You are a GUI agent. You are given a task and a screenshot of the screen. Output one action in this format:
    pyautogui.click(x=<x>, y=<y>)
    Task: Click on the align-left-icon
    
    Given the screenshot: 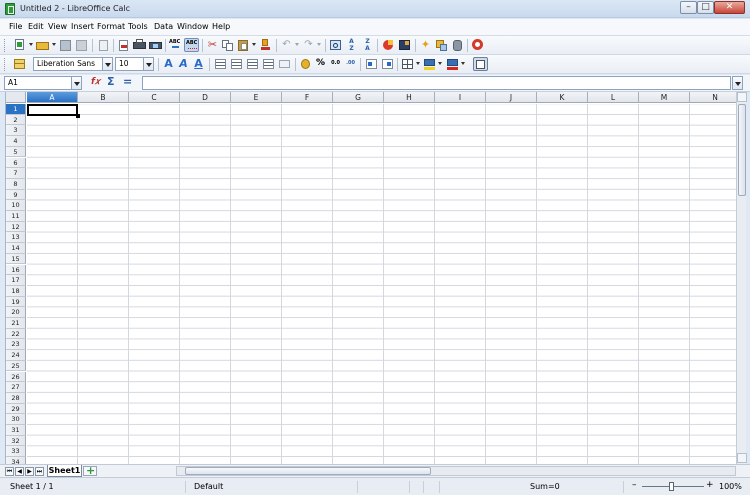 What is the action you would take?
    pyautogui.click(x=220, y=64)
    